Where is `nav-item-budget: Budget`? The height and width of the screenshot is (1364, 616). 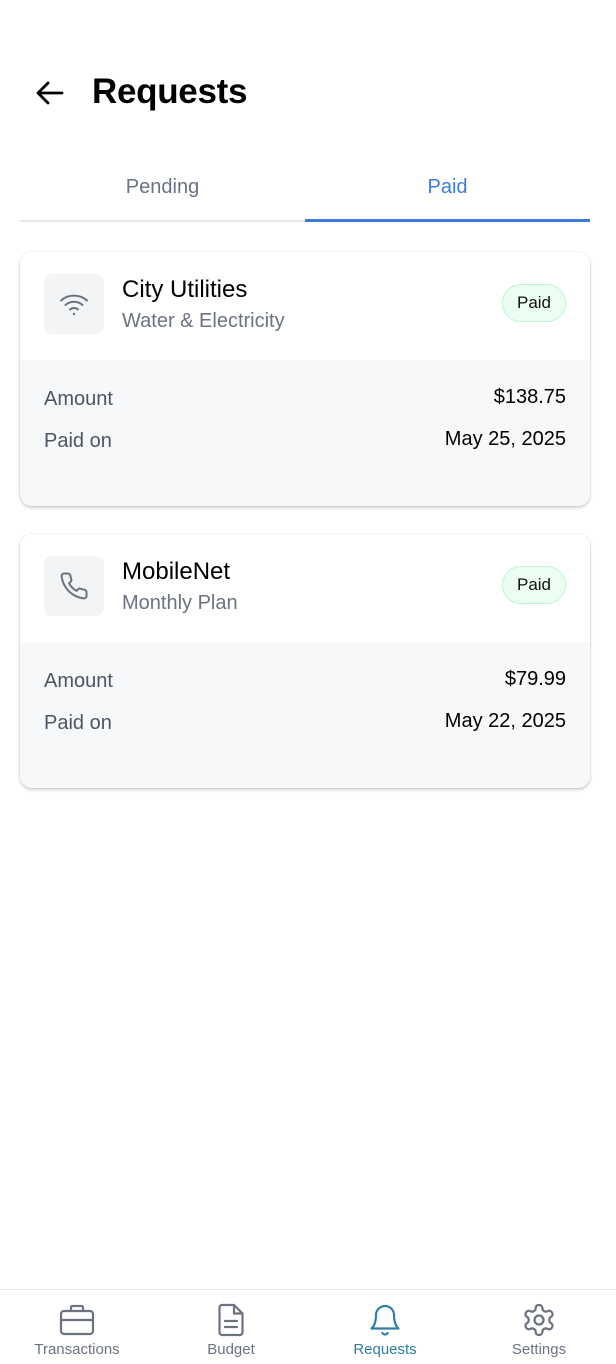
nav-item-budget: Budget is located at coordinates (231, 1327).